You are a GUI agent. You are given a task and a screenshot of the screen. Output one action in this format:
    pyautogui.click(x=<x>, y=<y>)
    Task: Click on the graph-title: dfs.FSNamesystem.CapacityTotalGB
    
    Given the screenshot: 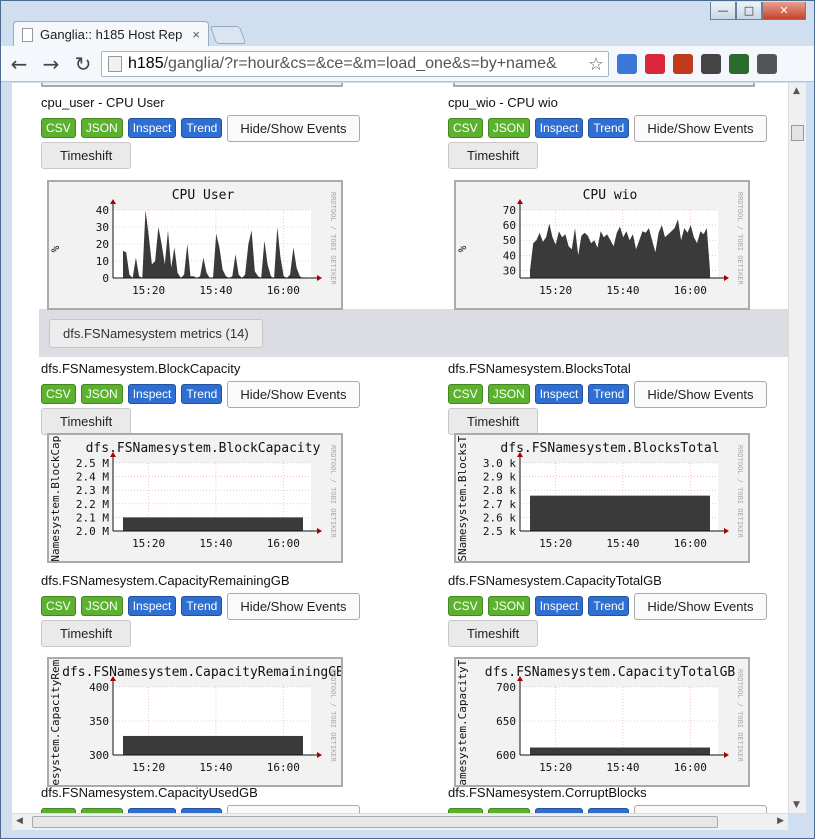 What is the action you would take?
    pyautogui.click(x=610, y=672)
    